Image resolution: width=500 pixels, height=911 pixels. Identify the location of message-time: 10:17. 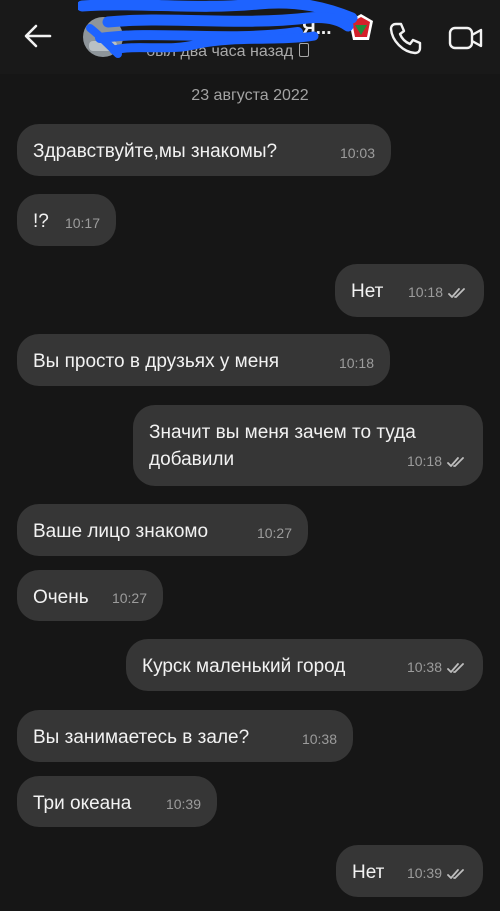
(82, 223).